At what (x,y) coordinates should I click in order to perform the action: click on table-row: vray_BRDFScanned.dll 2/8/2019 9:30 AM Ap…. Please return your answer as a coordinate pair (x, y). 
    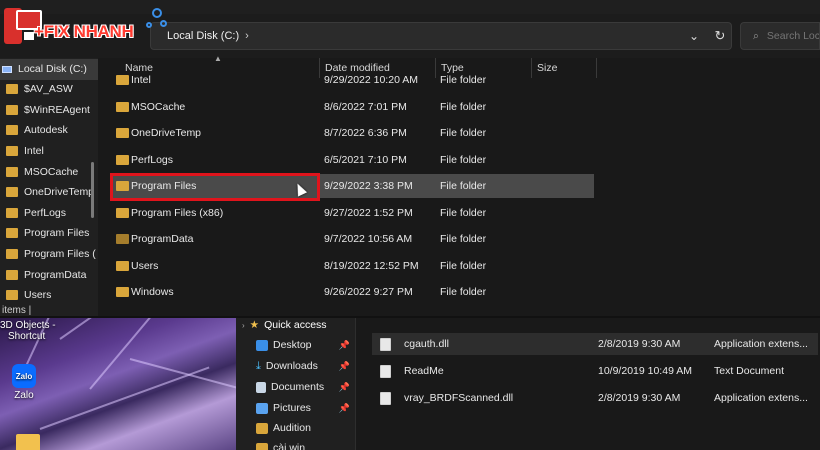
    Looking at the image, I should click on (595, 398).